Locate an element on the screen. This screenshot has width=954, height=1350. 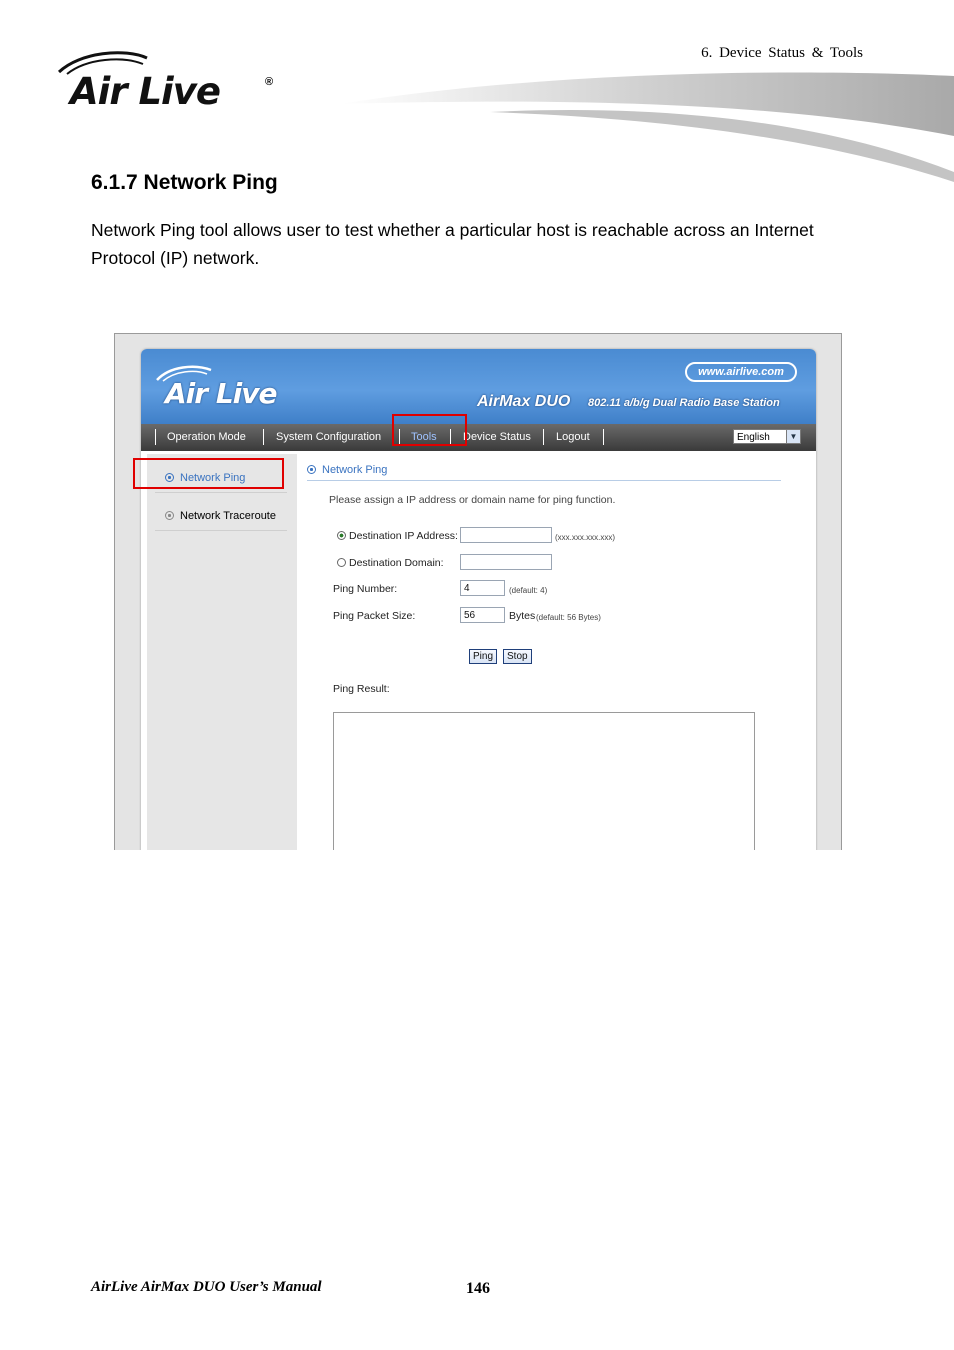
header-swoosh-graphic is located at coordinates (647, 127).